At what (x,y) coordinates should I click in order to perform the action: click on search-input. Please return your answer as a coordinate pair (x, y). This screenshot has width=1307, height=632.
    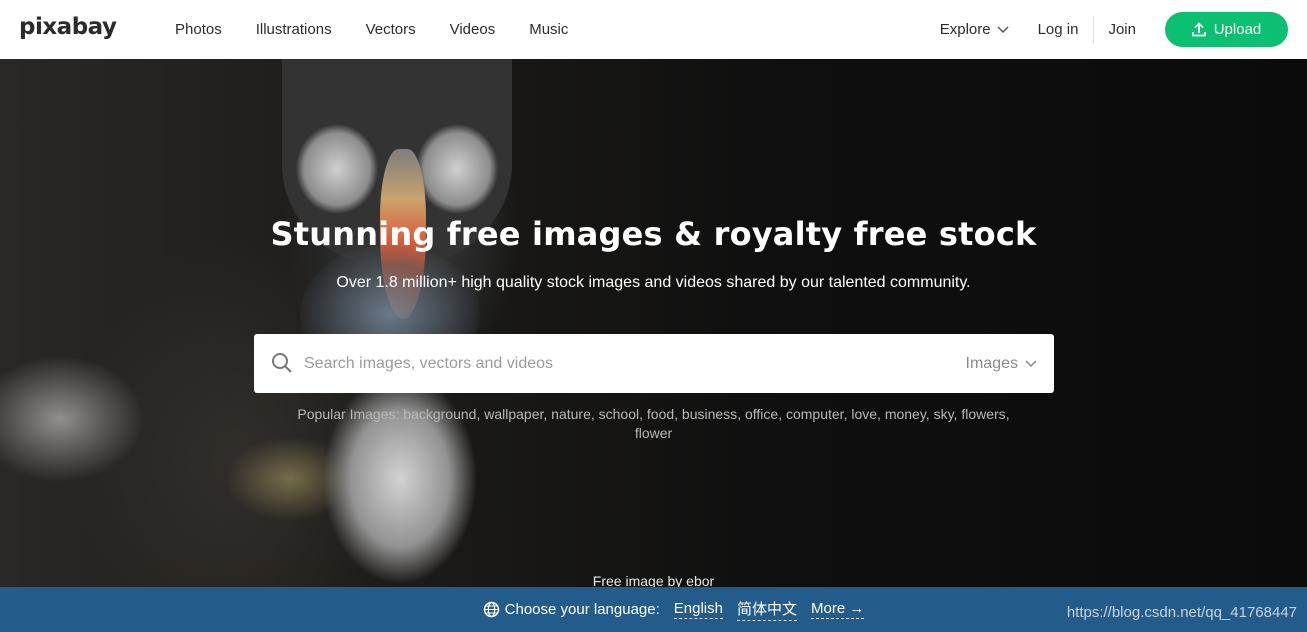
    Looking at the image, I should click on (624, 363).